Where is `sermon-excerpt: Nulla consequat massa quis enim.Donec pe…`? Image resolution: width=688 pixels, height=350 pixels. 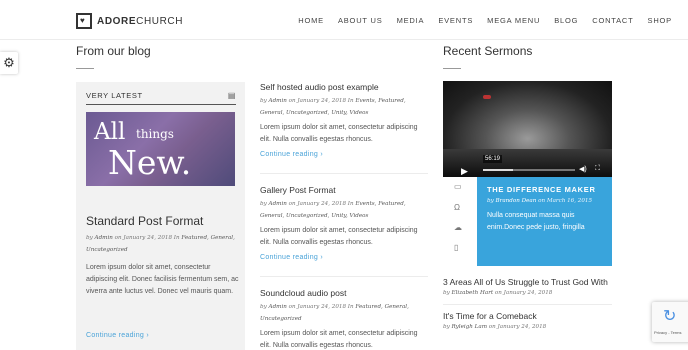
sermon-excerpt: Nulla consequat massa quis enim.Donec pe… is located at coordinates (536, 221).